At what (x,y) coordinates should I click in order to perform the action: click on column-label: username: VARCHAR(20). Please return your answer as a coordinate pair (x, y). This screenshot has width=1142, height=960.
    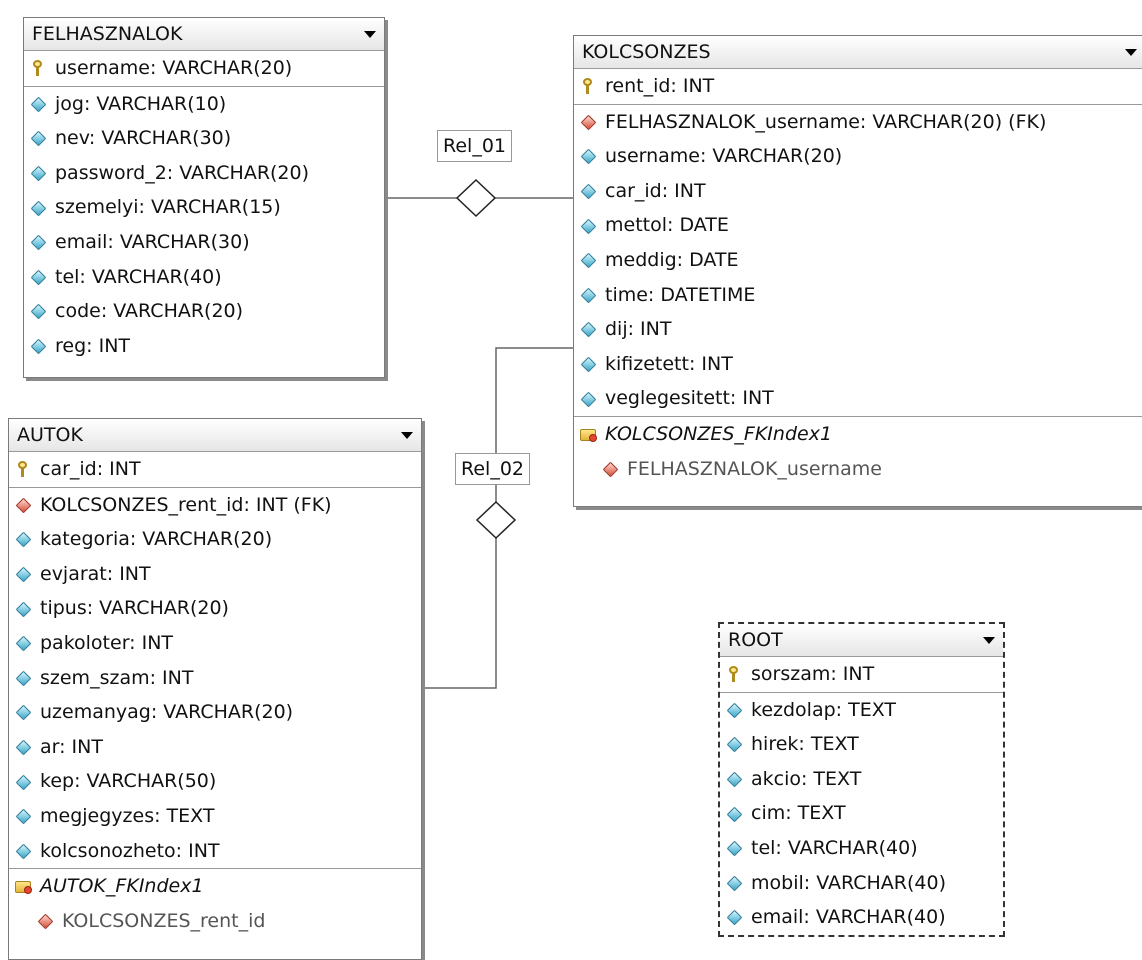
    Looking at the image, I should click on (724, 156).